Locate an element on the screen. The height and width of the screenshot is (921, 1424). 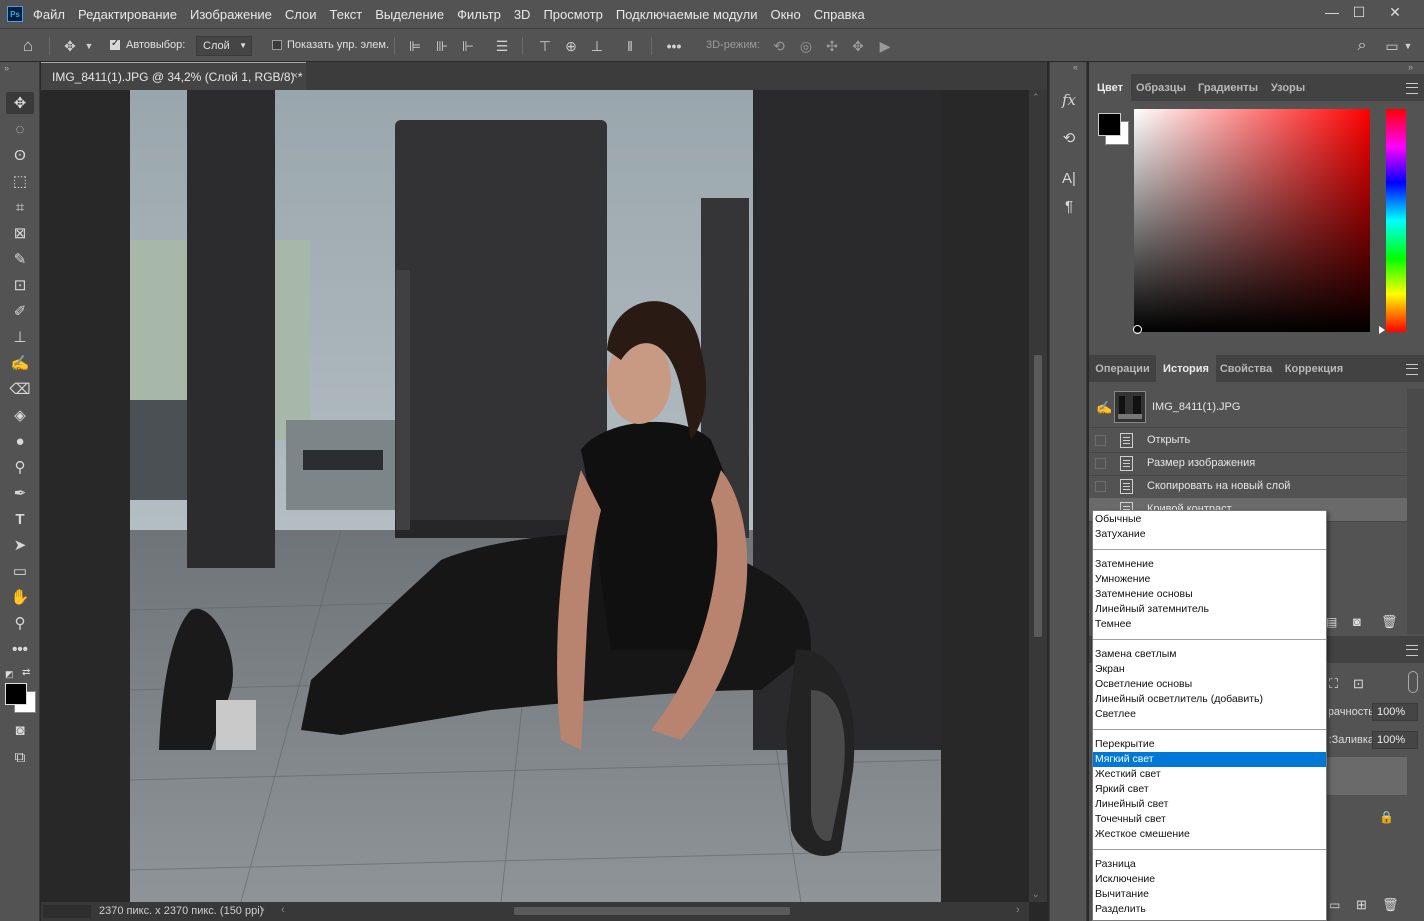
lock-all-icon: ⊡ is located at coordinates (1358, 684).